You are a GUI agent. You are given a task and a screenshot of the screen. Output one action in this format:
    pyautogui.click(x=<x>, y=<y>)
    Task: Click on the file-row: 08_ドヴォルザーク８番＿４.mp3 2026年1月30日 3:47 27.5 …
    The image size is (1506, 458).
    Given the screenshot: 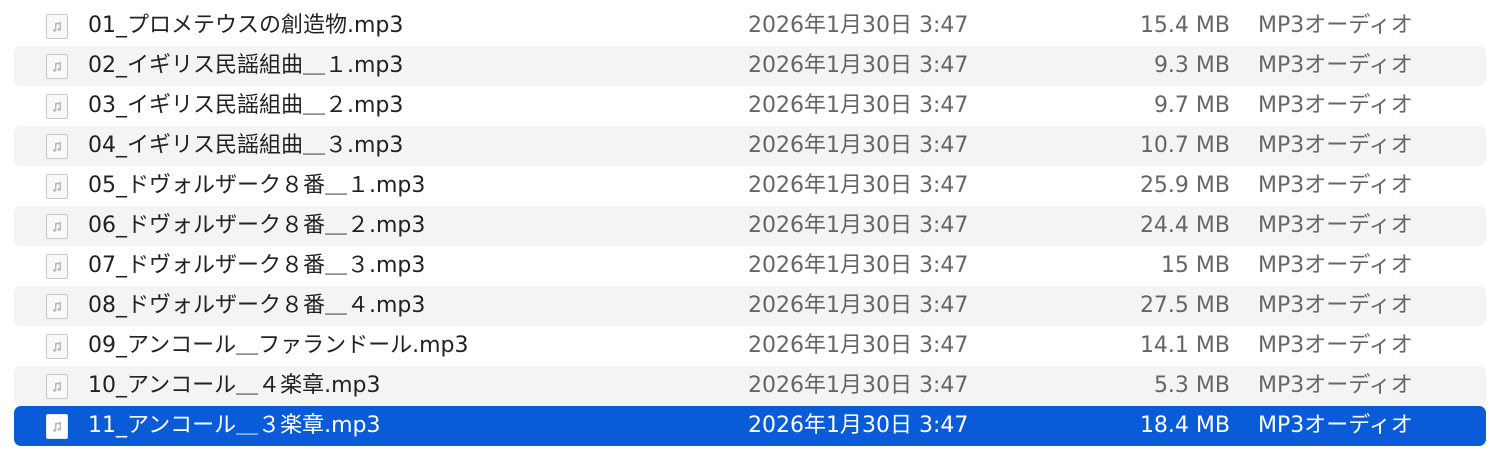 What is the action you would take?
    pyautogui.click(x=750, y=306)
    